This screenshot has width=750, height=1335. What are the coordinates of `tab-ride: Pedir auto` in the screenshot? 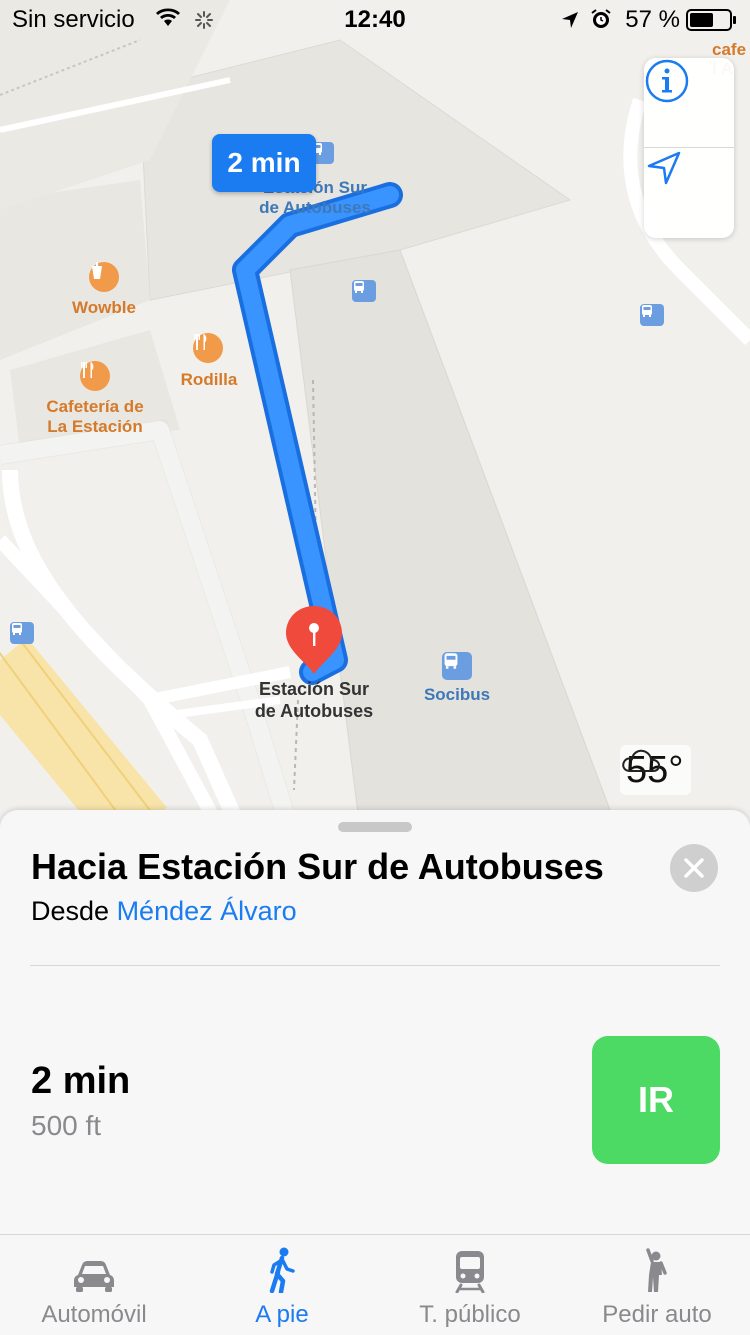 It's located at (657, 1285).